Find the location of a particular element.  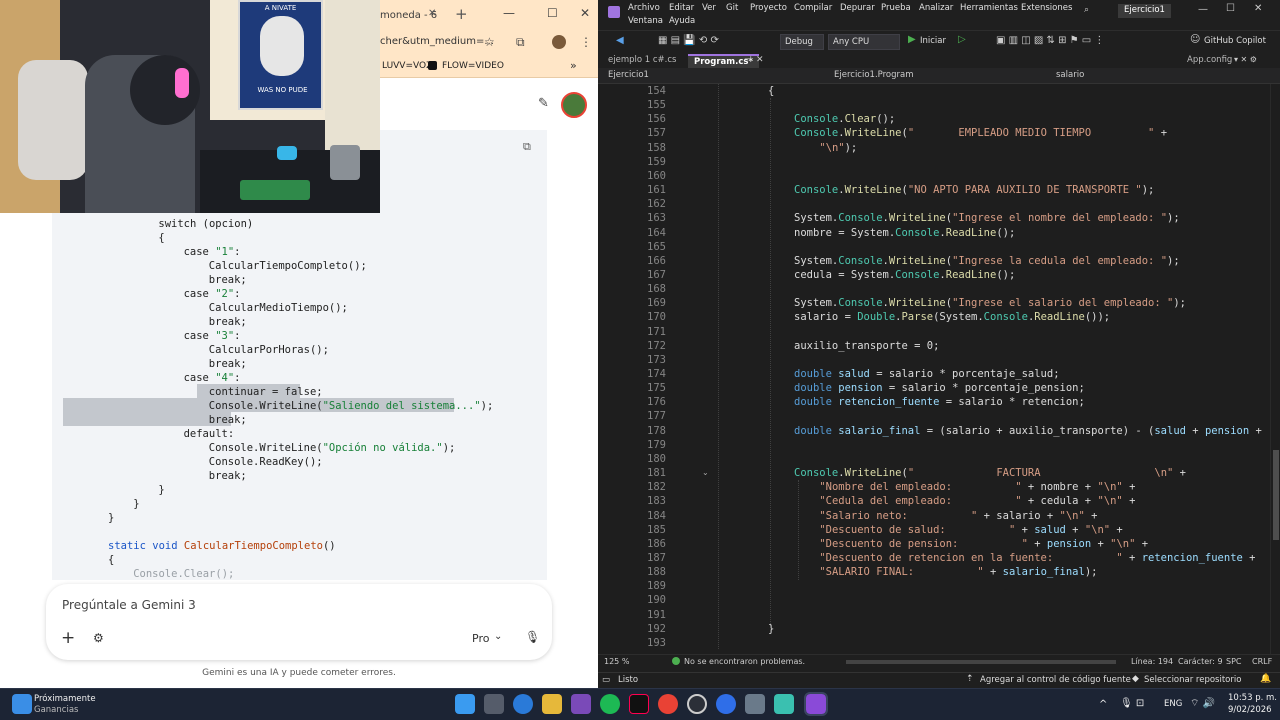

maximize-icon: ☐ is located at coordinates (552, 13).